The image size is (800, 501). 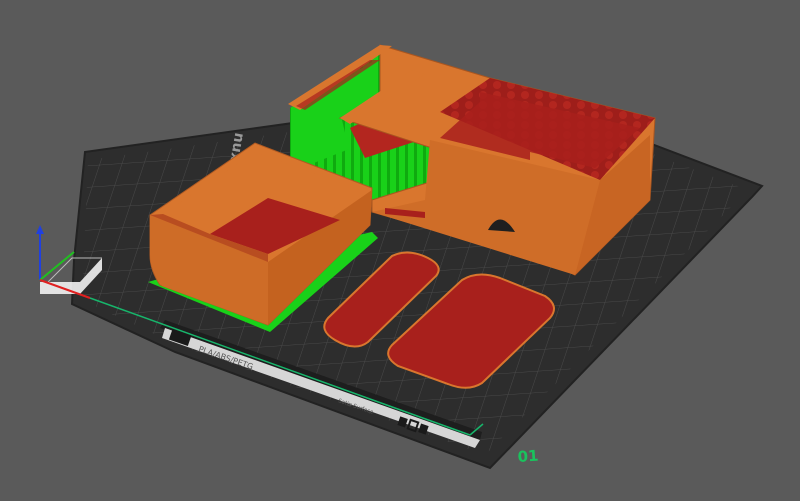 I want to click on y-axis, so click(x=57, y=266).